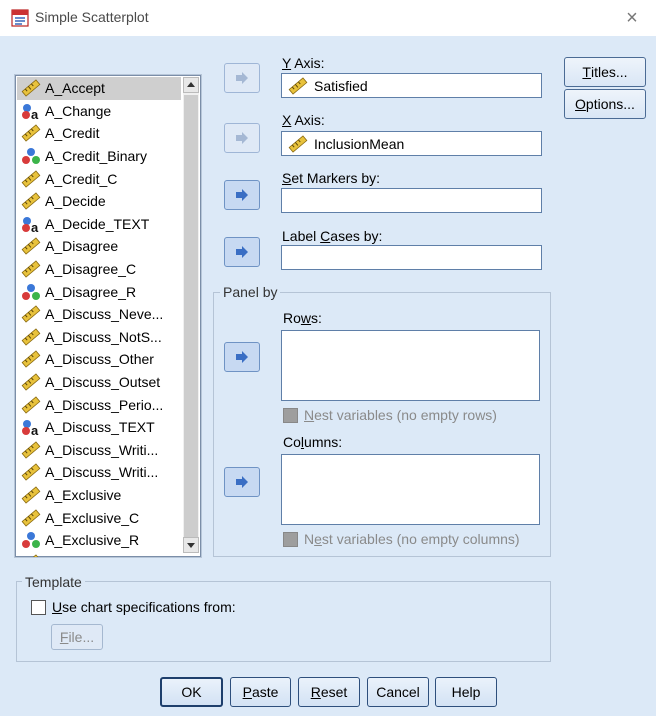 The image size is (656, 716). What do you see at coordinates (191, 85) in the screenshot?
I see `scroll-up-icon` at bounding box center [191, 85].